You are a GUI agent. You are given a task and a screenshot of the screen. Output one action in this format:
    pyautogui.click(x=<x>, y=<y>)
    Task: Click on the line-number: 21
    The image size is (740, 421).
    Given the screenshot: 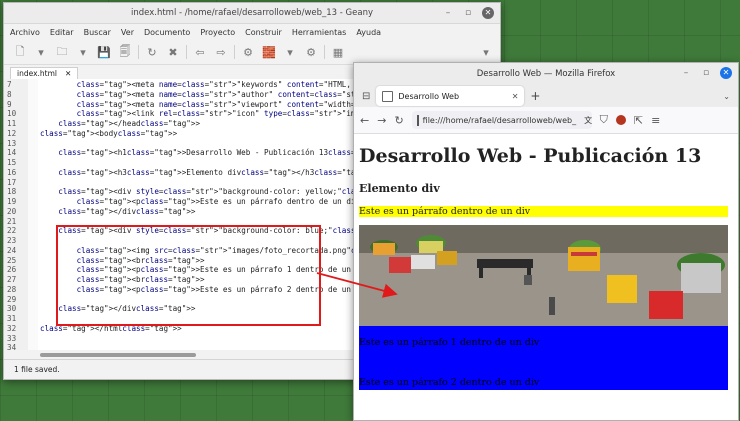 What is the action you would take?
    pyautogui.click(x=12, y=221)
    